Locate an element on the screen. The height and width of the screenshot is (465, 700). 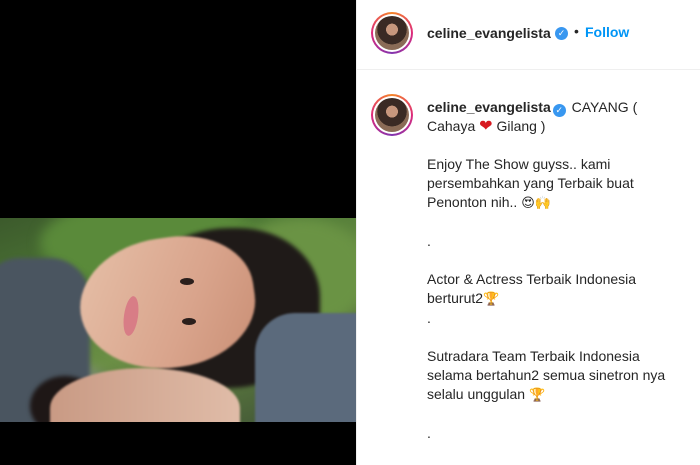
caption-line: Sutradara Team Terbaik Indonesia is located at coordinates (533, 356).